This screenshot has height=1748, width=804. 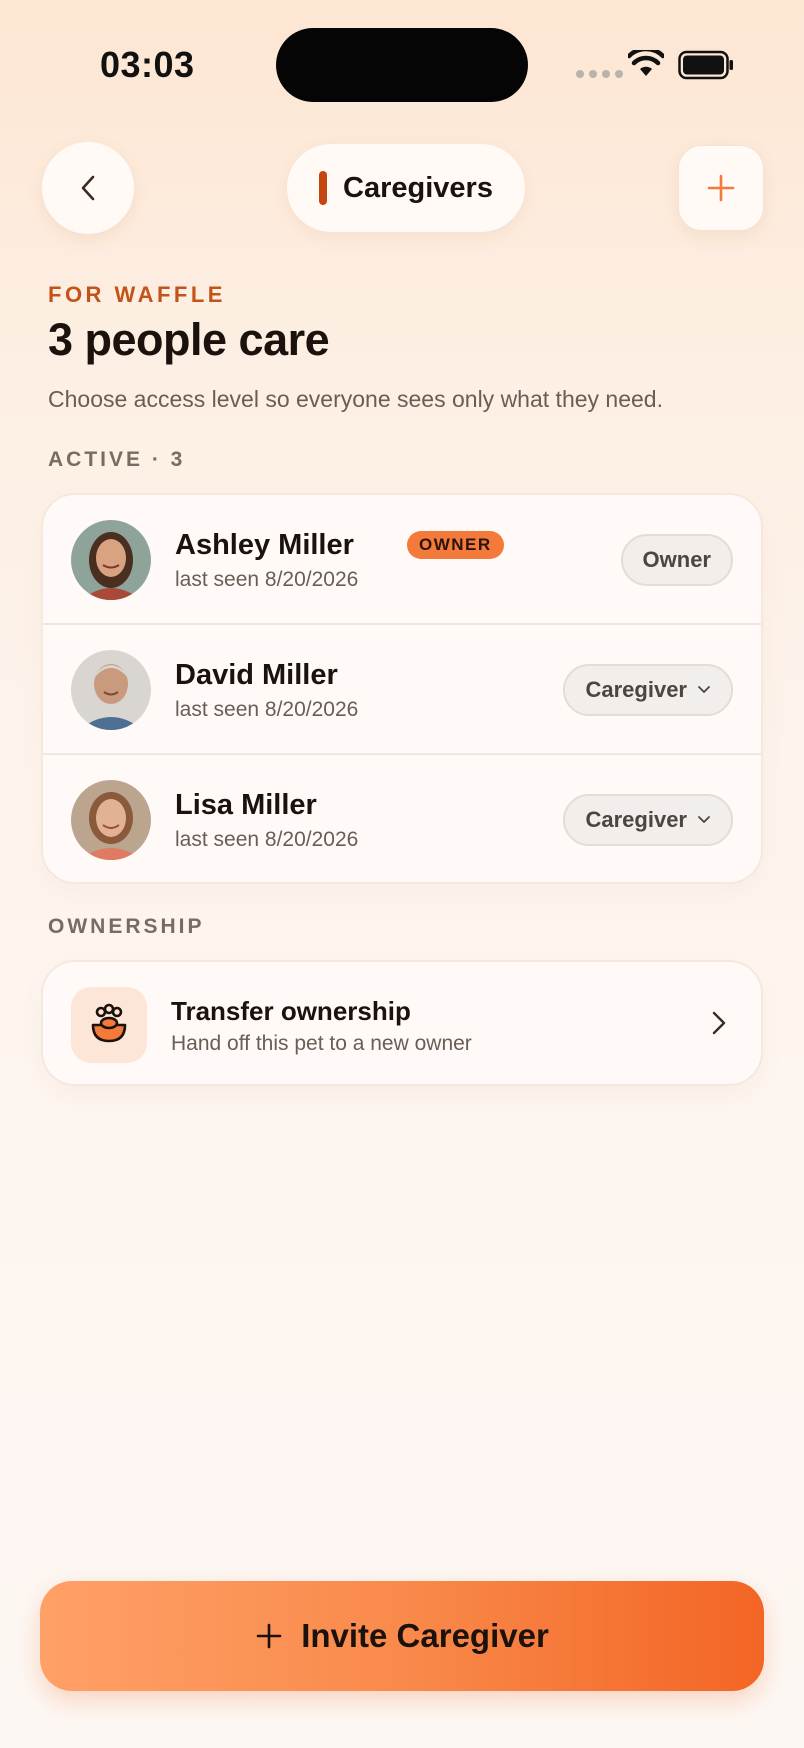 I want to click on role-pill-owner: Owner, so click(x=676, y=560).